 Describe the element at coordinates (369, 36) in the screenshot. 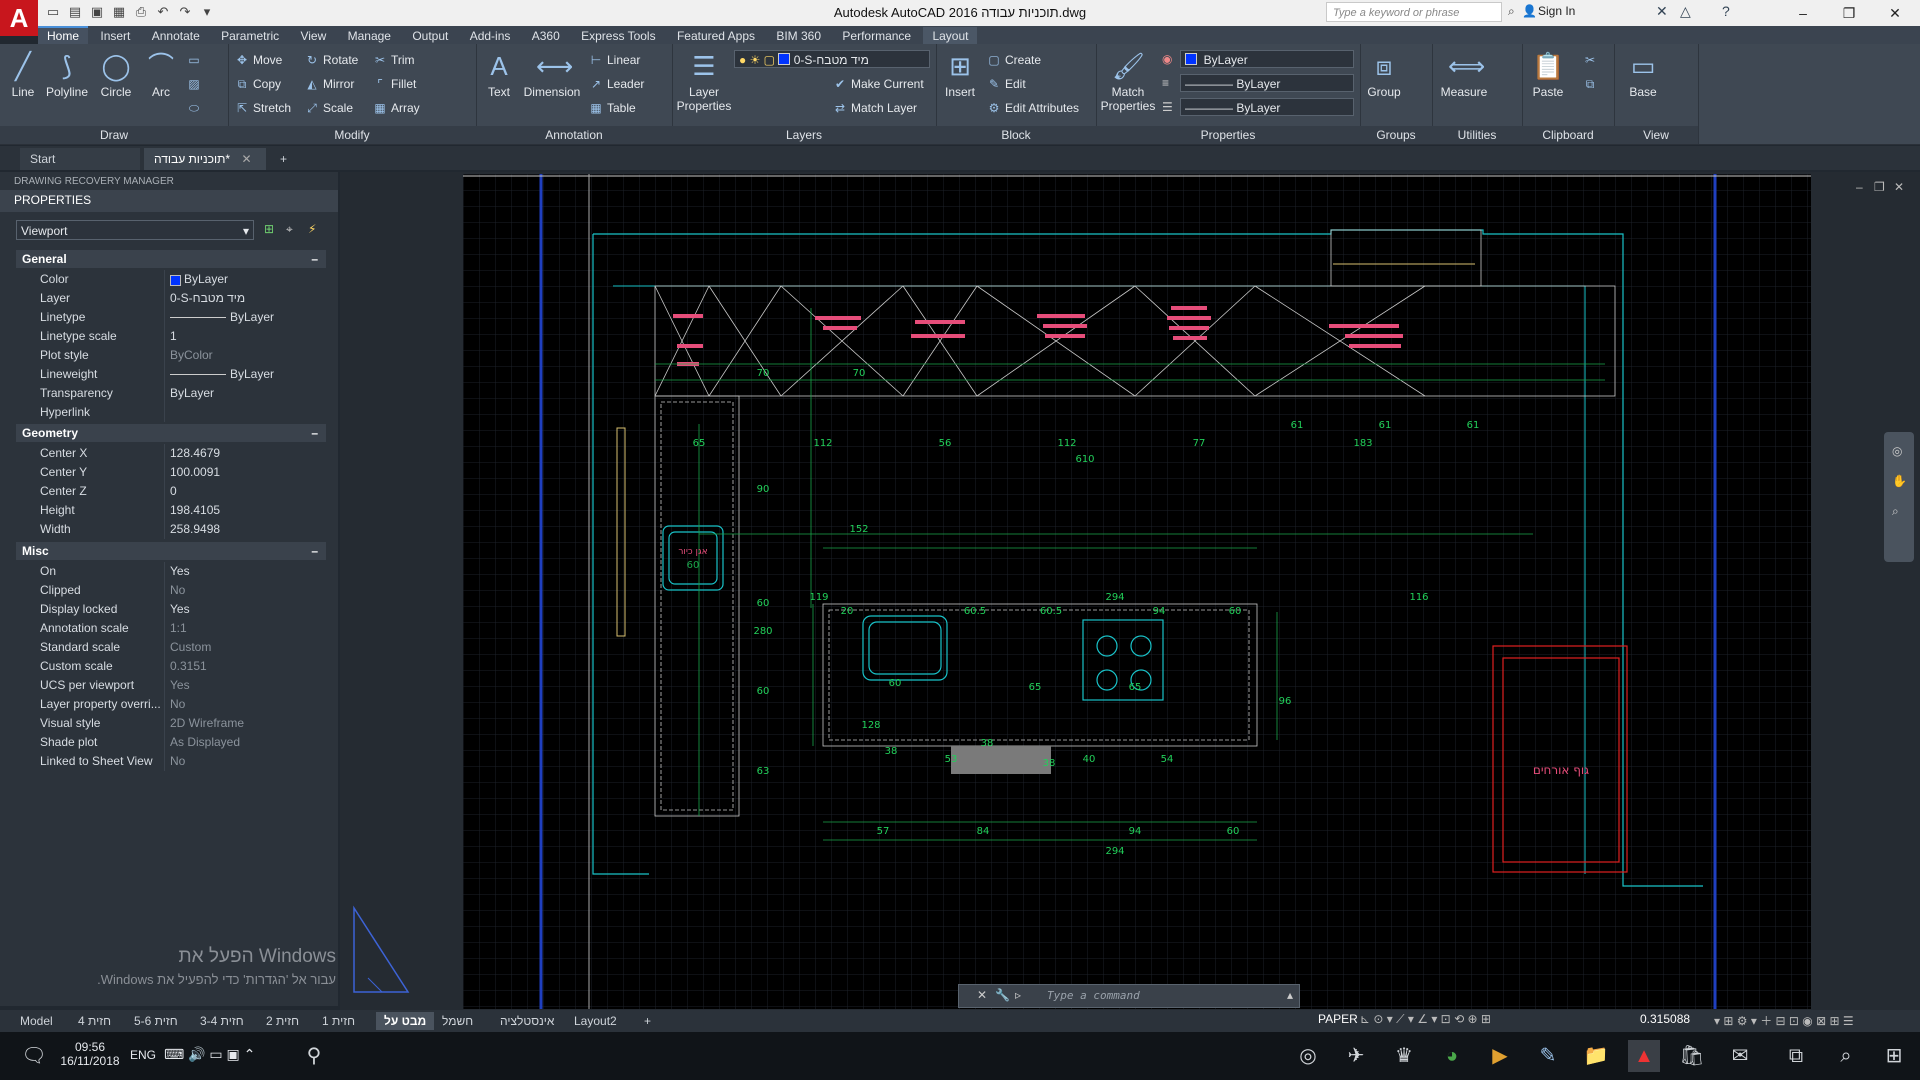

I see `tab-manage: Manage` at that location.